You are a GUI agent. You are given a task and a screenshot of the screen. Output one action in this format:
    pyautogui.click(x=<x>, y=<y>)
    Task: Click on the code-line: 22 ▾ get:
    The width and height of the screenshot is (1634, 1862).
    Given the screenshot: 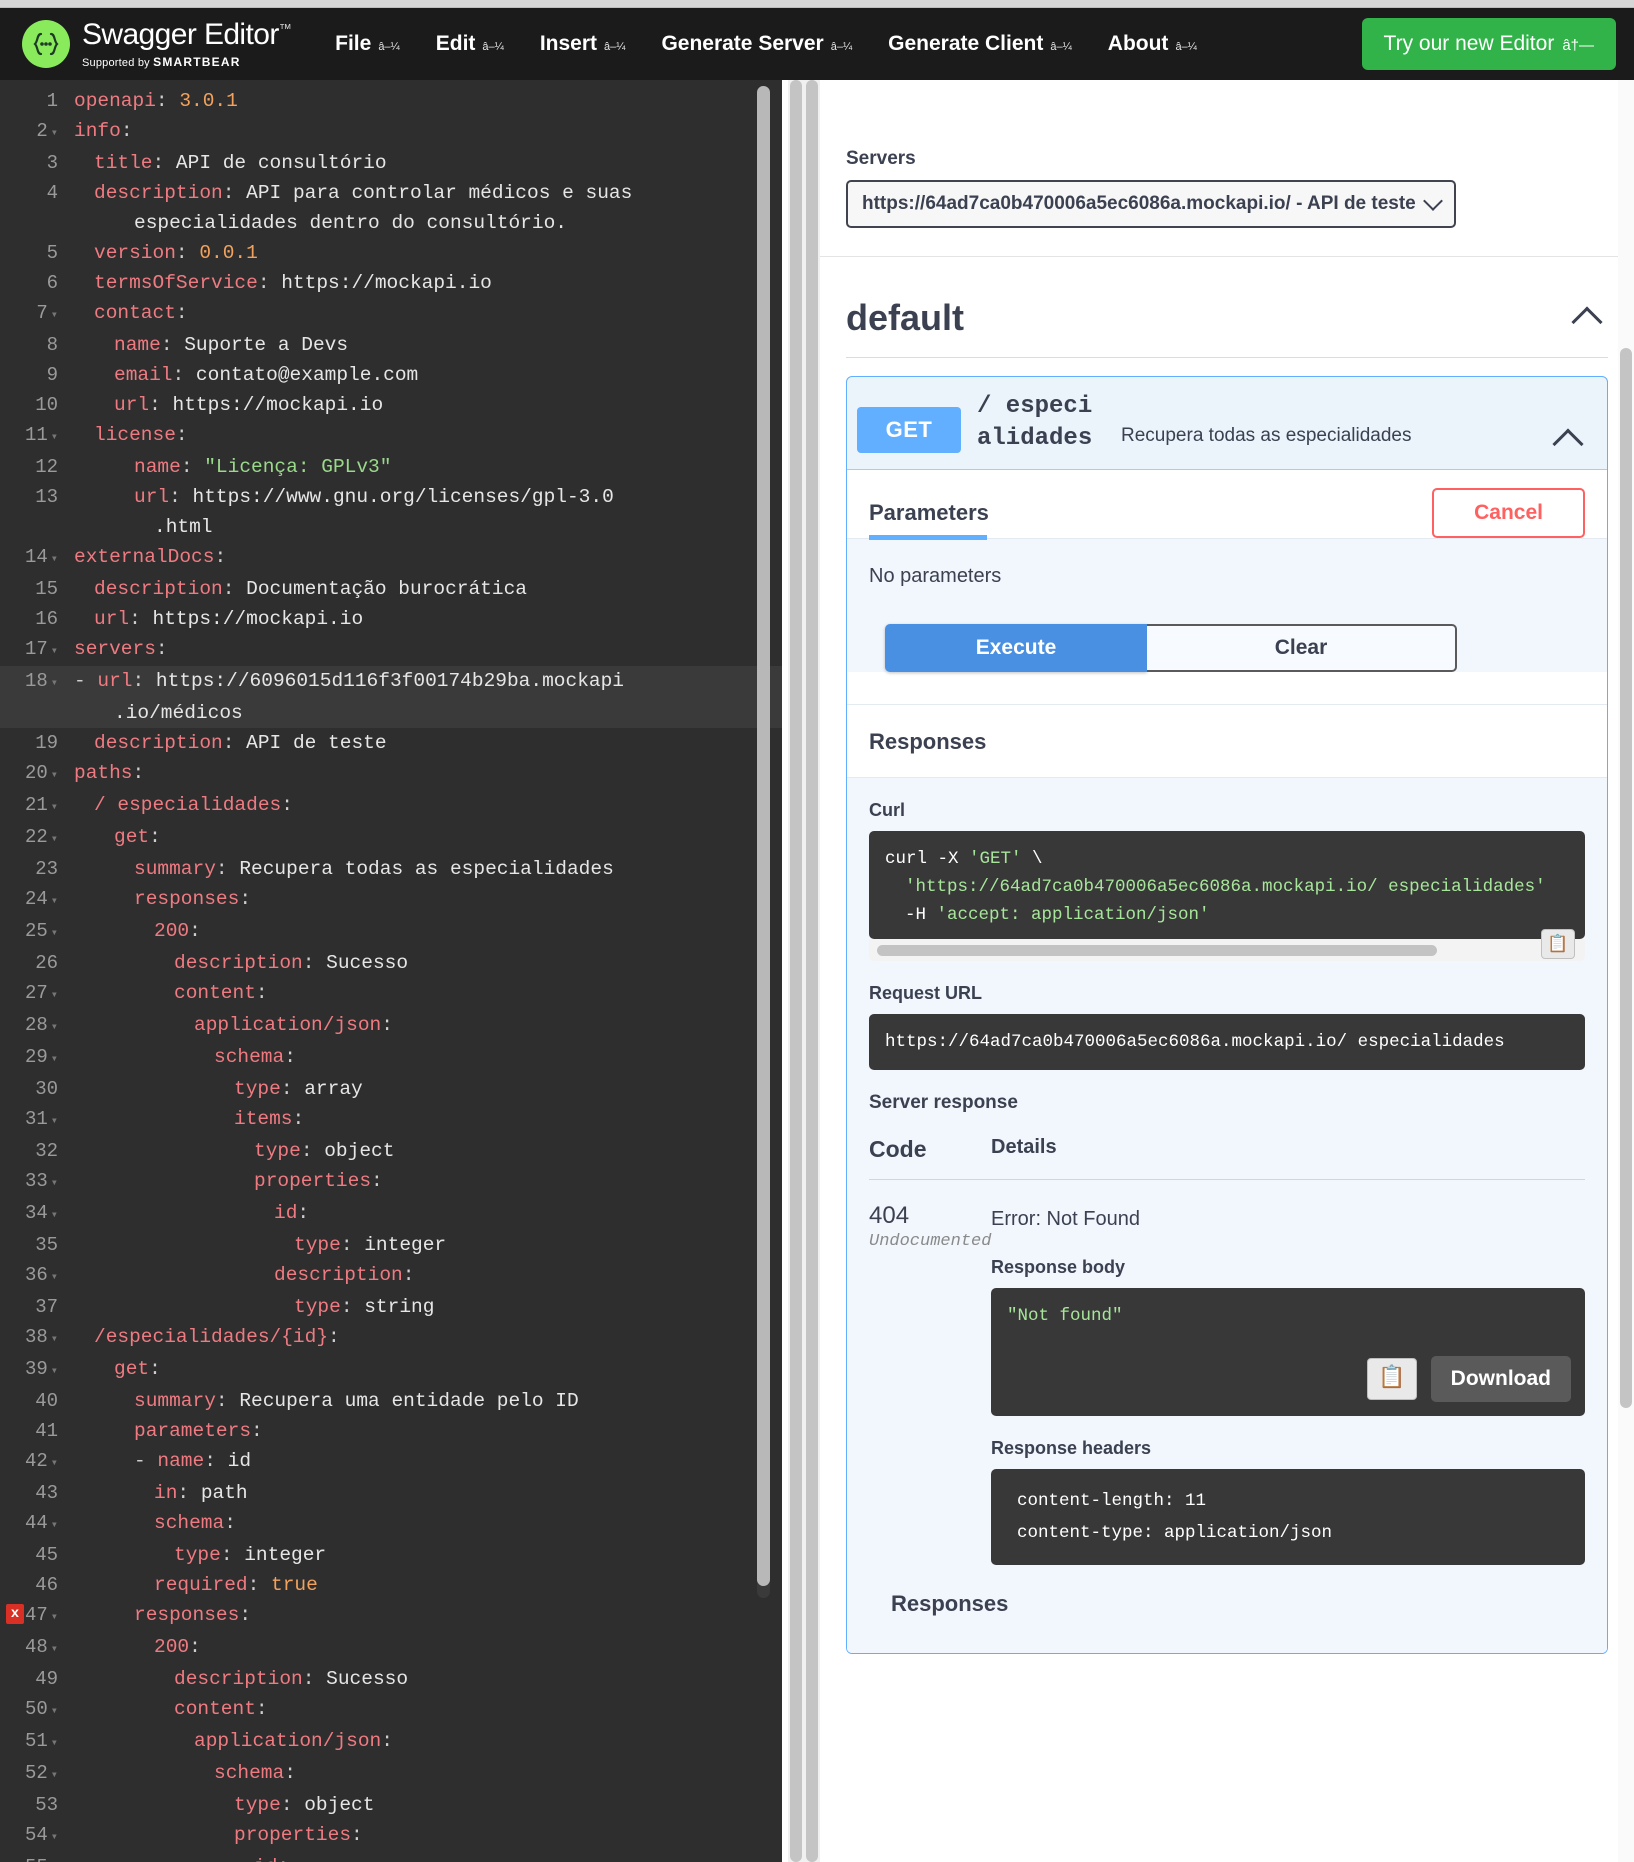 What is the action you would take?
    pyautogui.click(x=391, y=838)
    